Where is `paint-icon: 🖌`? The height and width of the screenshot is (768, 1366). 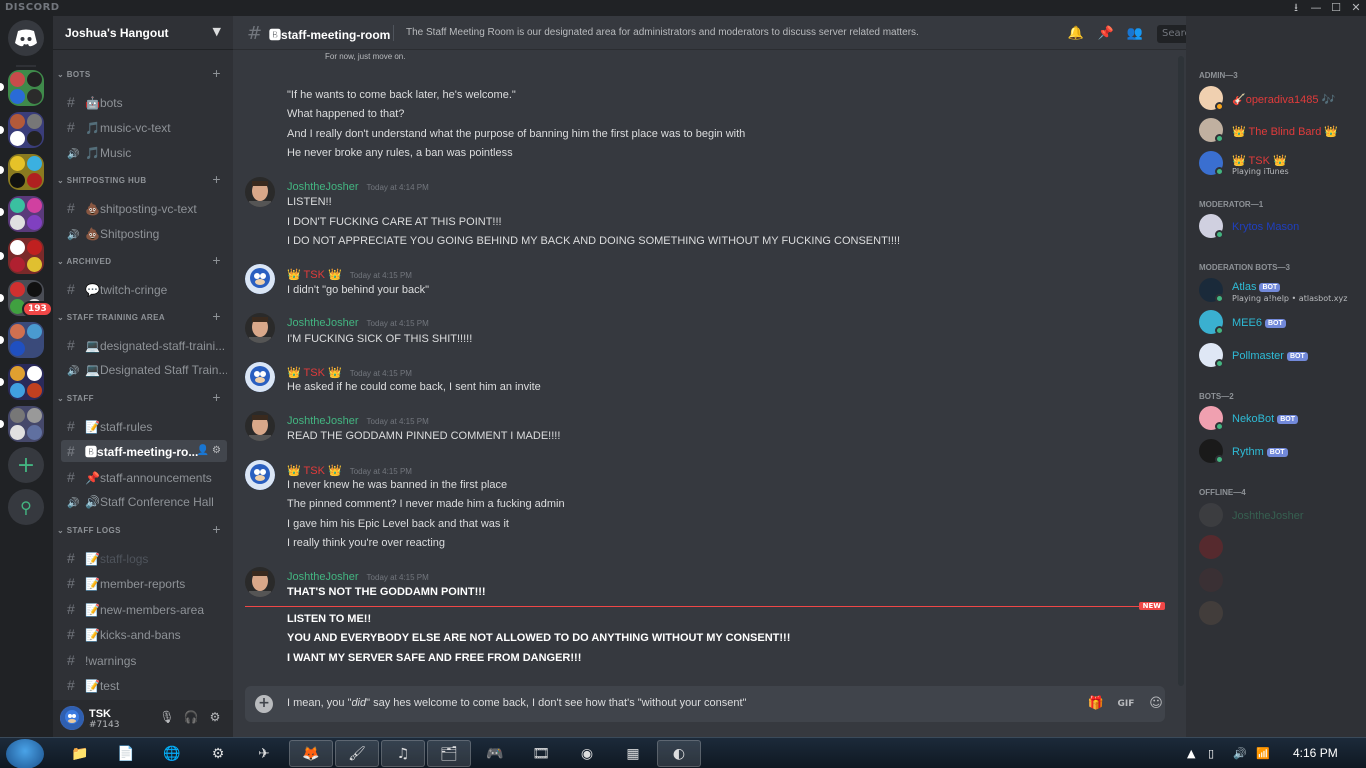
paint-icon: 🖌 is located at coordinates (357, 753).